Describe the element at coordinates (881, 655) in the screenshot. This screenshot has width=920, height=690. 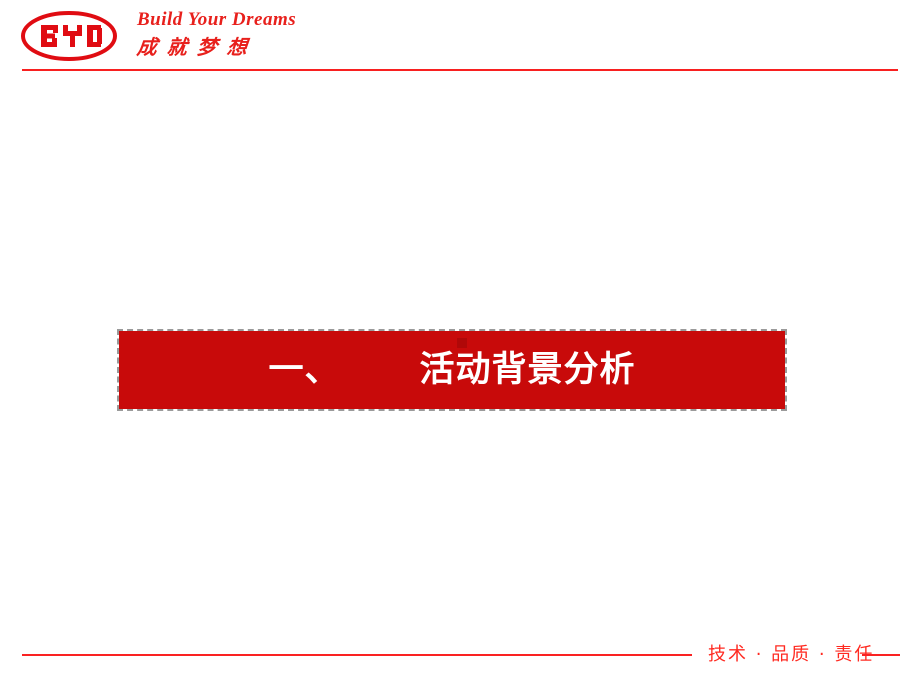
I see `footer-divider-right` at that location.